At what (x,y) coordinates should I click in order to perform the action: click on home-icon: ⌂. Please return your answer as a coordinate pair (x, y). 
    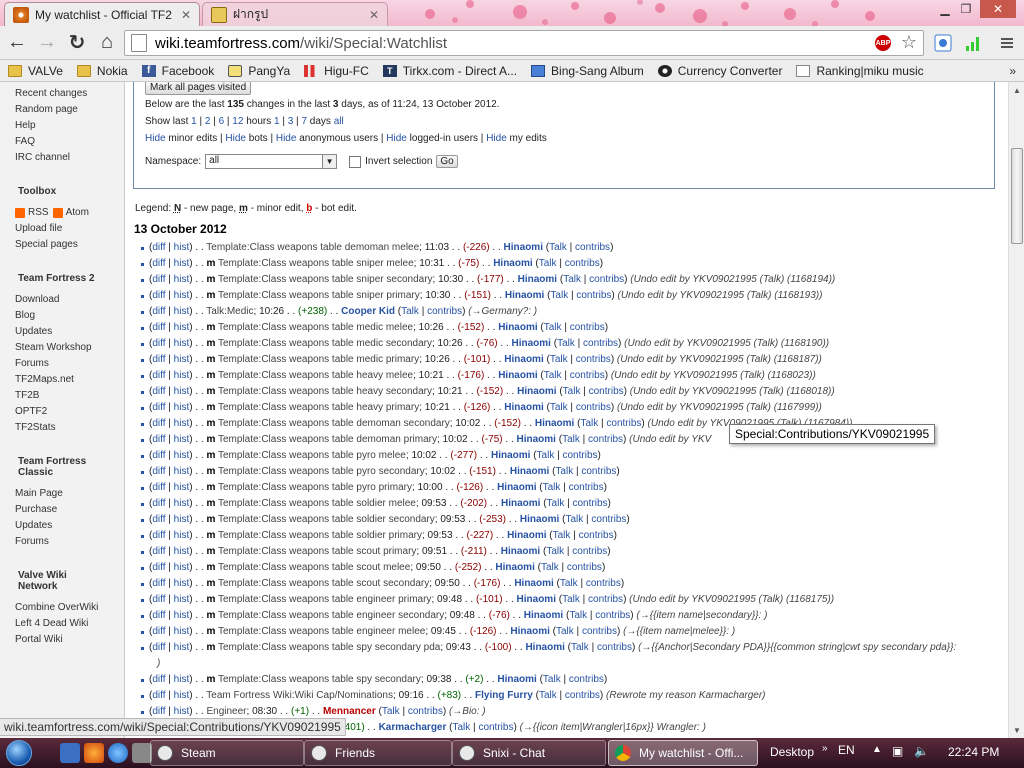
    Looking at the image, I should click on (107, 43).